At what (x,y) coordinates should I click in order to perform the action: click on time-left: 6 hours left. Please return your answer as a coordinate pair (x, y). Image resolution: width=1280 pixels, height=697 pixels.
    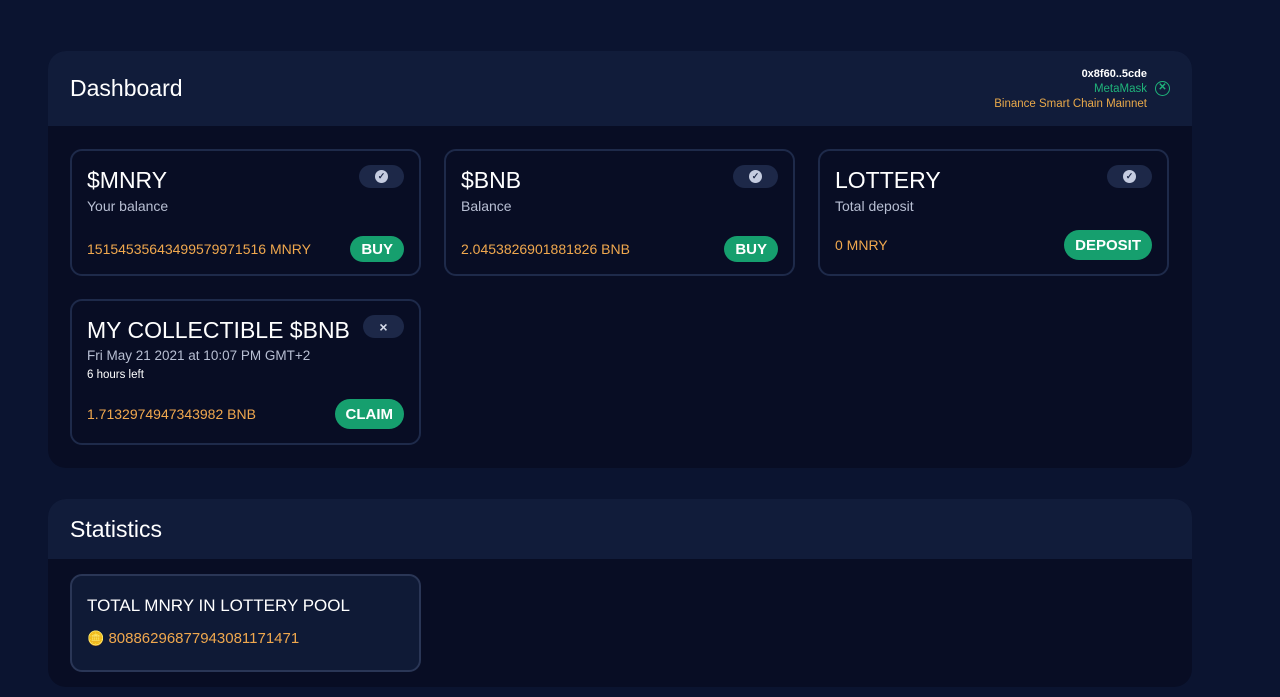
    Looking at the image, I should click on (115, 375).